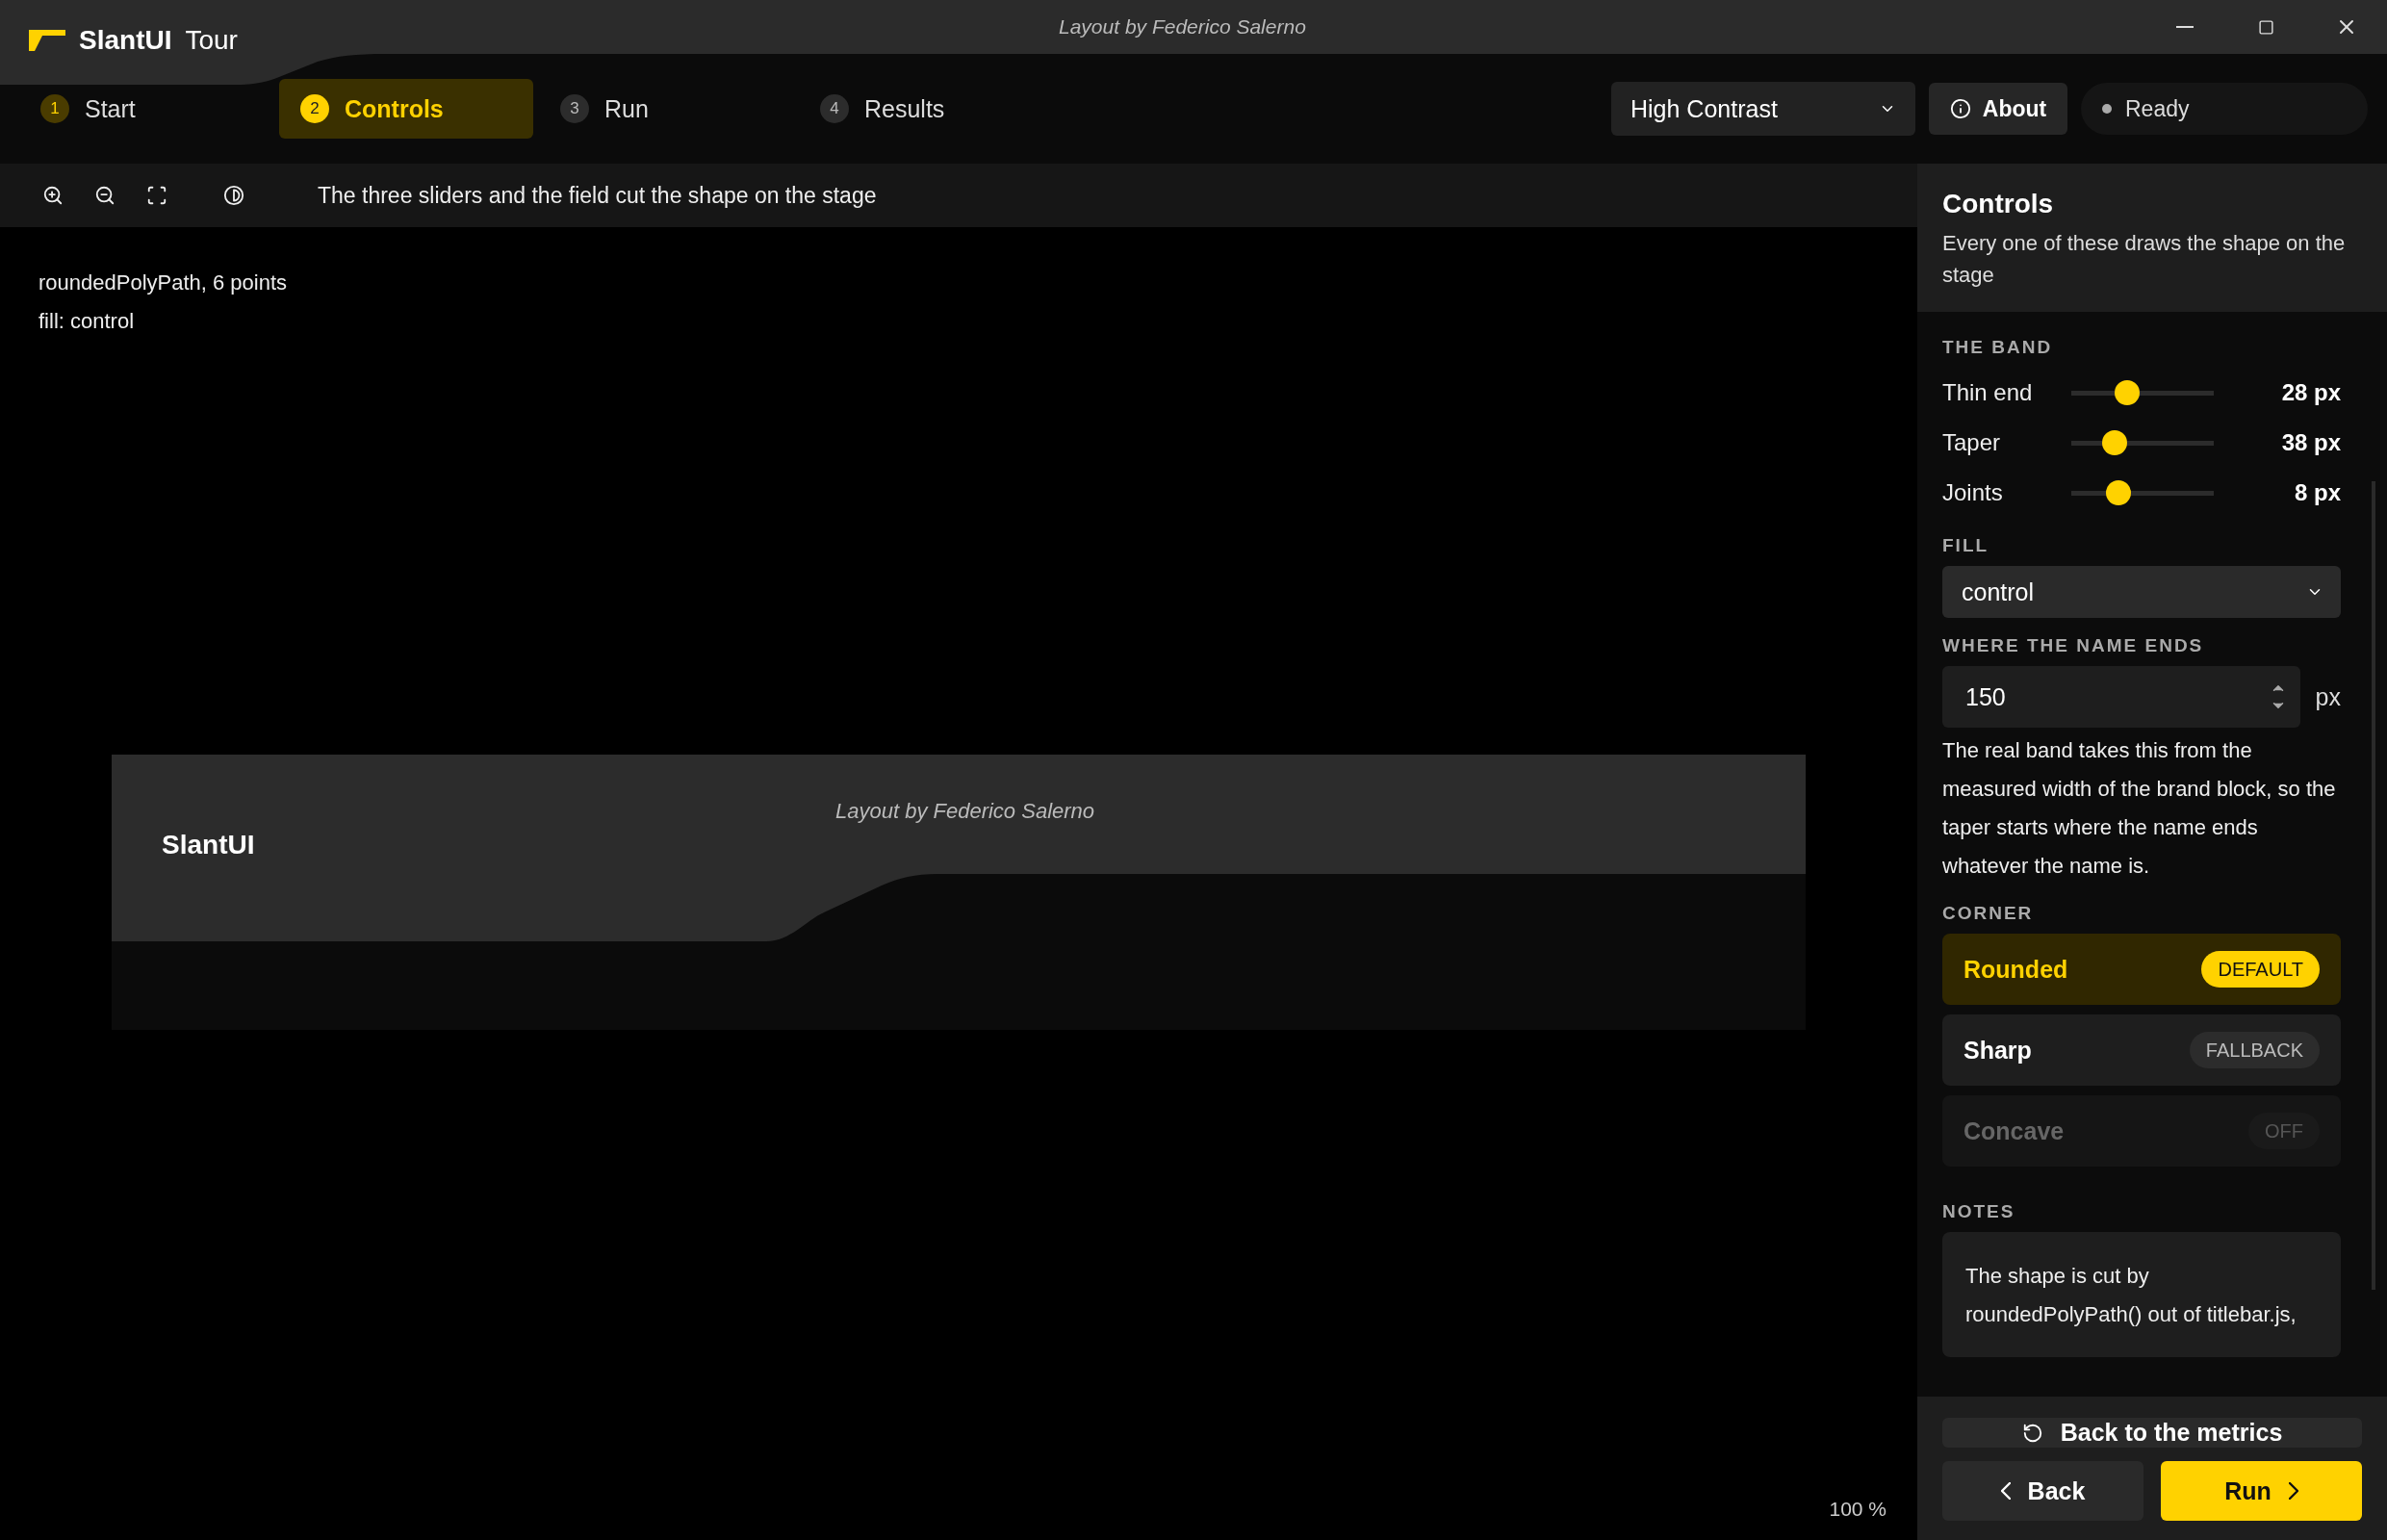  Describe the element at coordinates (2310, 442) in the screenshot. I see `slider-reading: 38 px` at that location.